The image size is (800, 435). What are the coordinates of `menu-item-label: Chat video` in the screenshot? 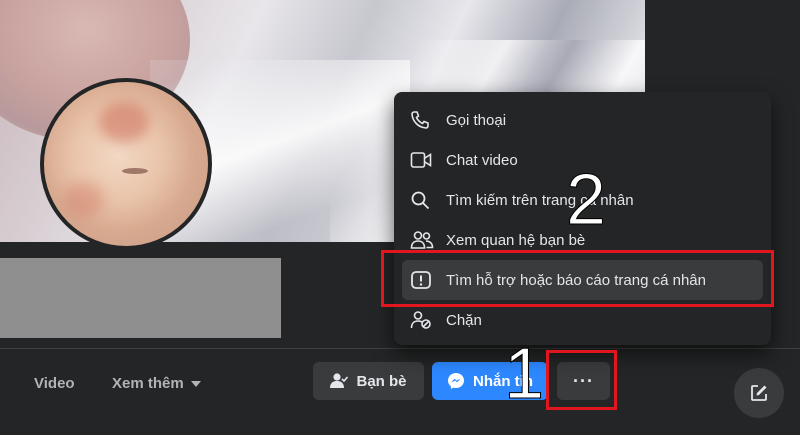 It's located at (482, 160).